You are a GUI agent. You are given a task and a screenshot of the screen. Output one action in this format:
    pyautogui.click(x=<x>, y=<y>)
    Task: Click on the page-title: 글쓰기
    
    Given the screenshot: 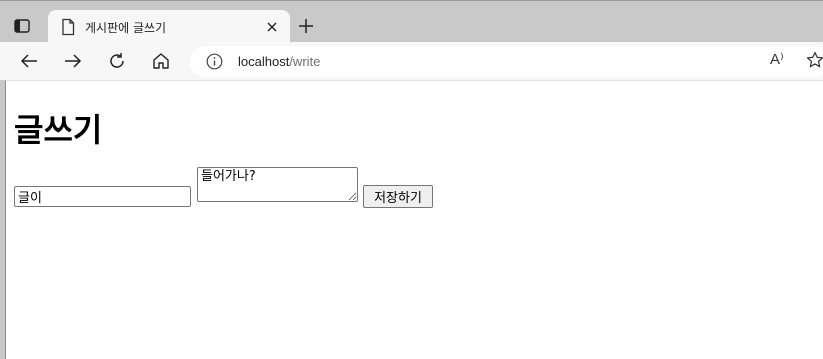 What is the action you would take?
    pyautogui.click(x=58, y=130)
    